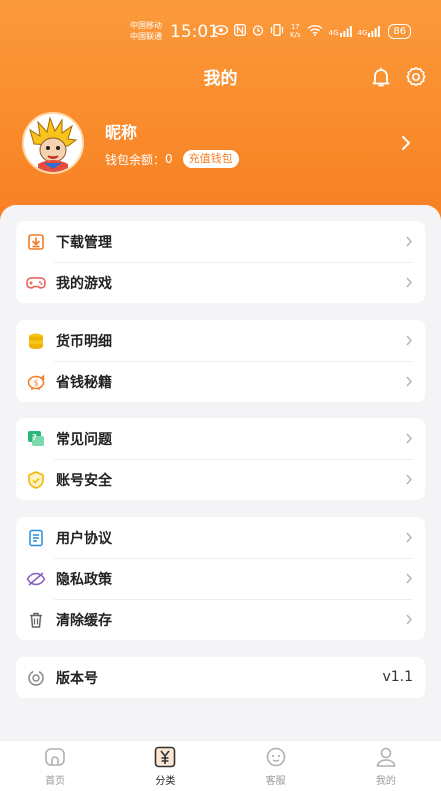 Image resolution: width=441 pixels, height=791 pixels. I want to click on signal-2-label: 4G, so click(362, 32).